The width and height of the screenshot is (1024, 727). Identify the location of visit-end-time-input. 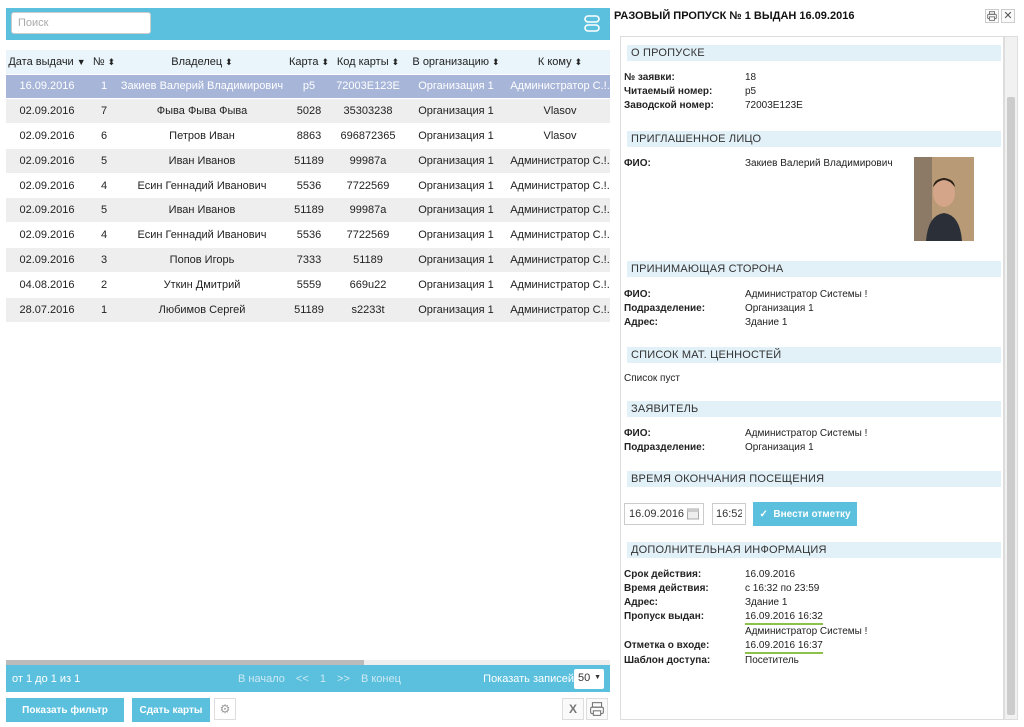
(729, 514).